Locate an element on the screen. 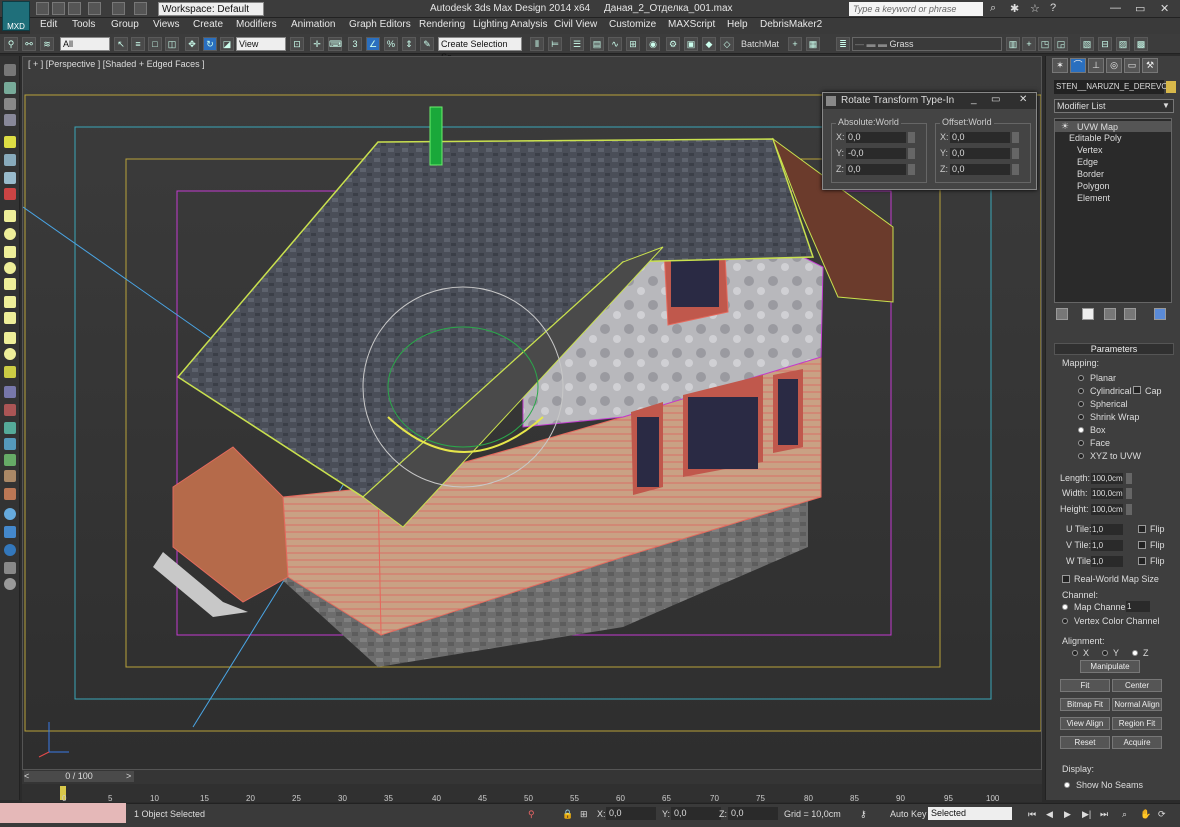 The height and width of the screenshot is (827, 1180). radio-align-y is located at coordinates (1105, 653).